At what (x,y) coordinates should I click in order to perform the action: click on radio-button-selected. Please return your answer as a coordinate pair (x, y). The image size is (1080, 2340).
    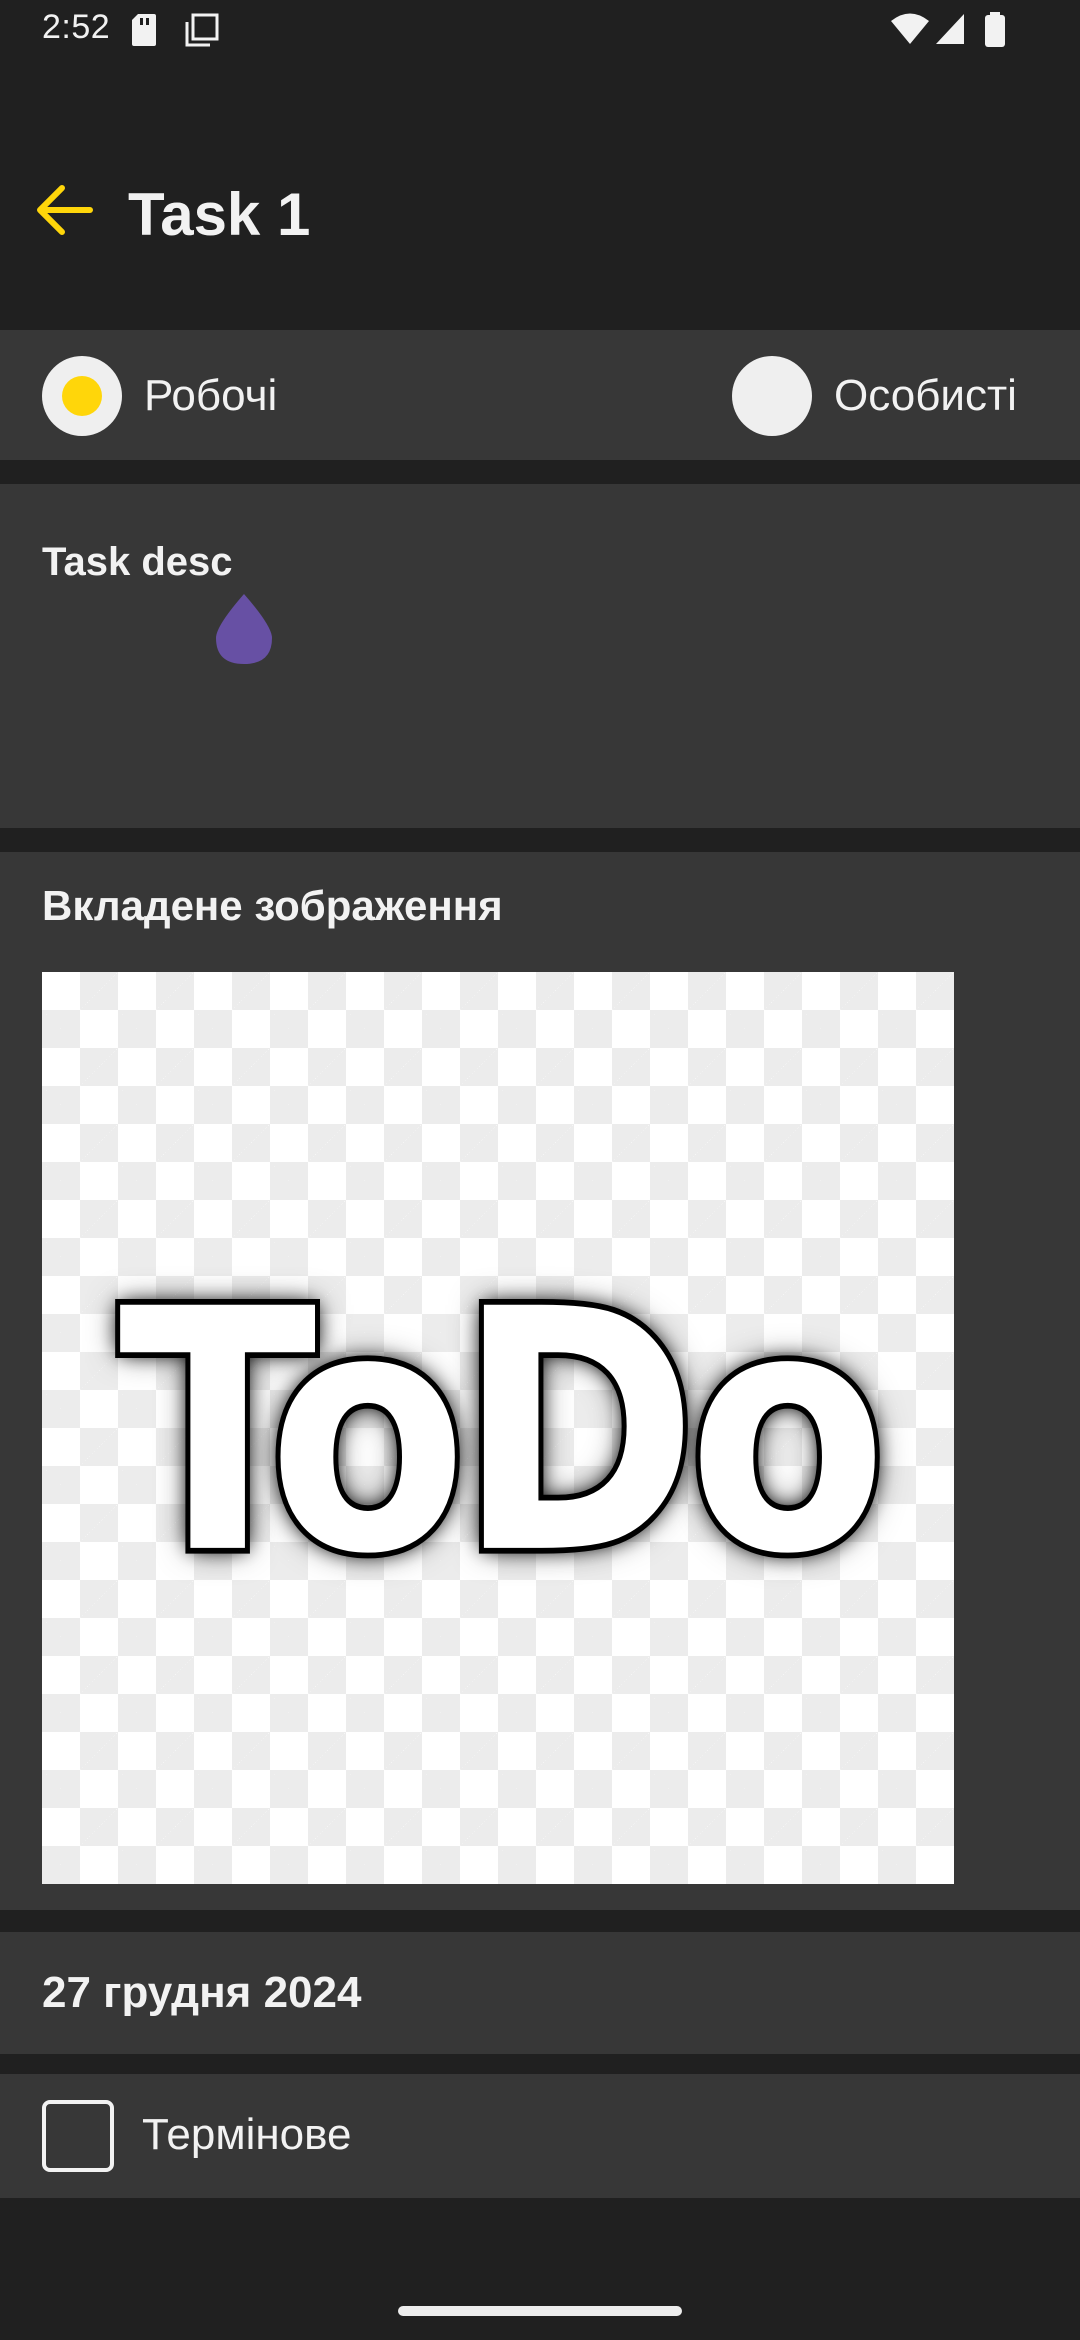
    Looking at the image, I should click on (82, 396).